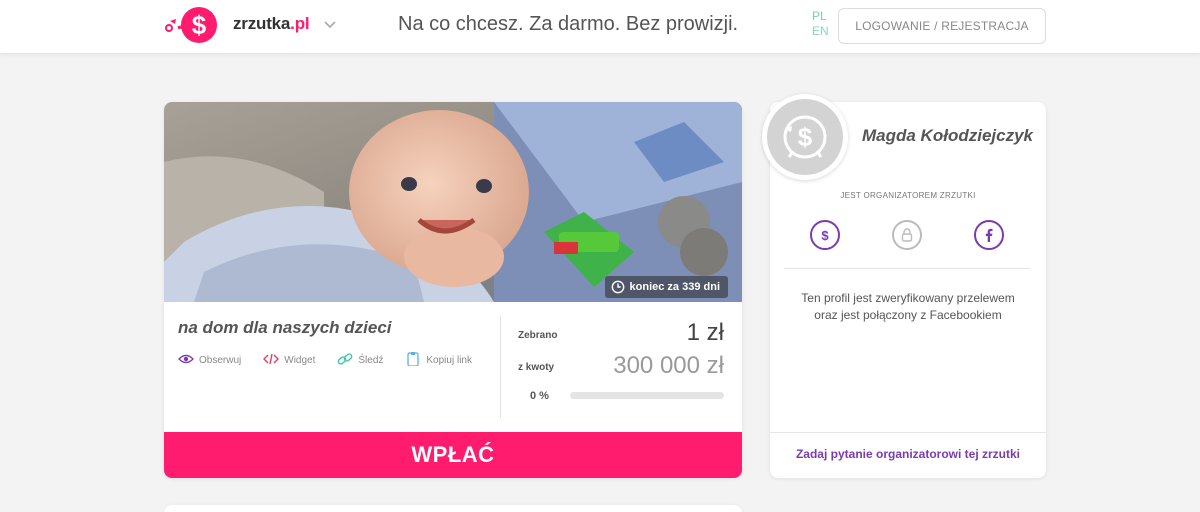 The width and height of the screenshot is (1200, 512). I want to click on organizer-divider, so click(907, 268).